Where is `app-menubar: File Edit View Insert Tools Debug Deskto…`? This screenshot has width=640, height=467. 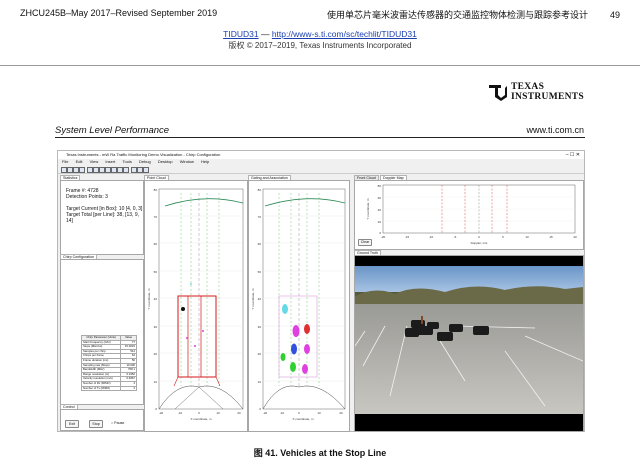 app-menubar: File Edit View Insert Tools Debug Deskto… is located at coordinates (321, 162).